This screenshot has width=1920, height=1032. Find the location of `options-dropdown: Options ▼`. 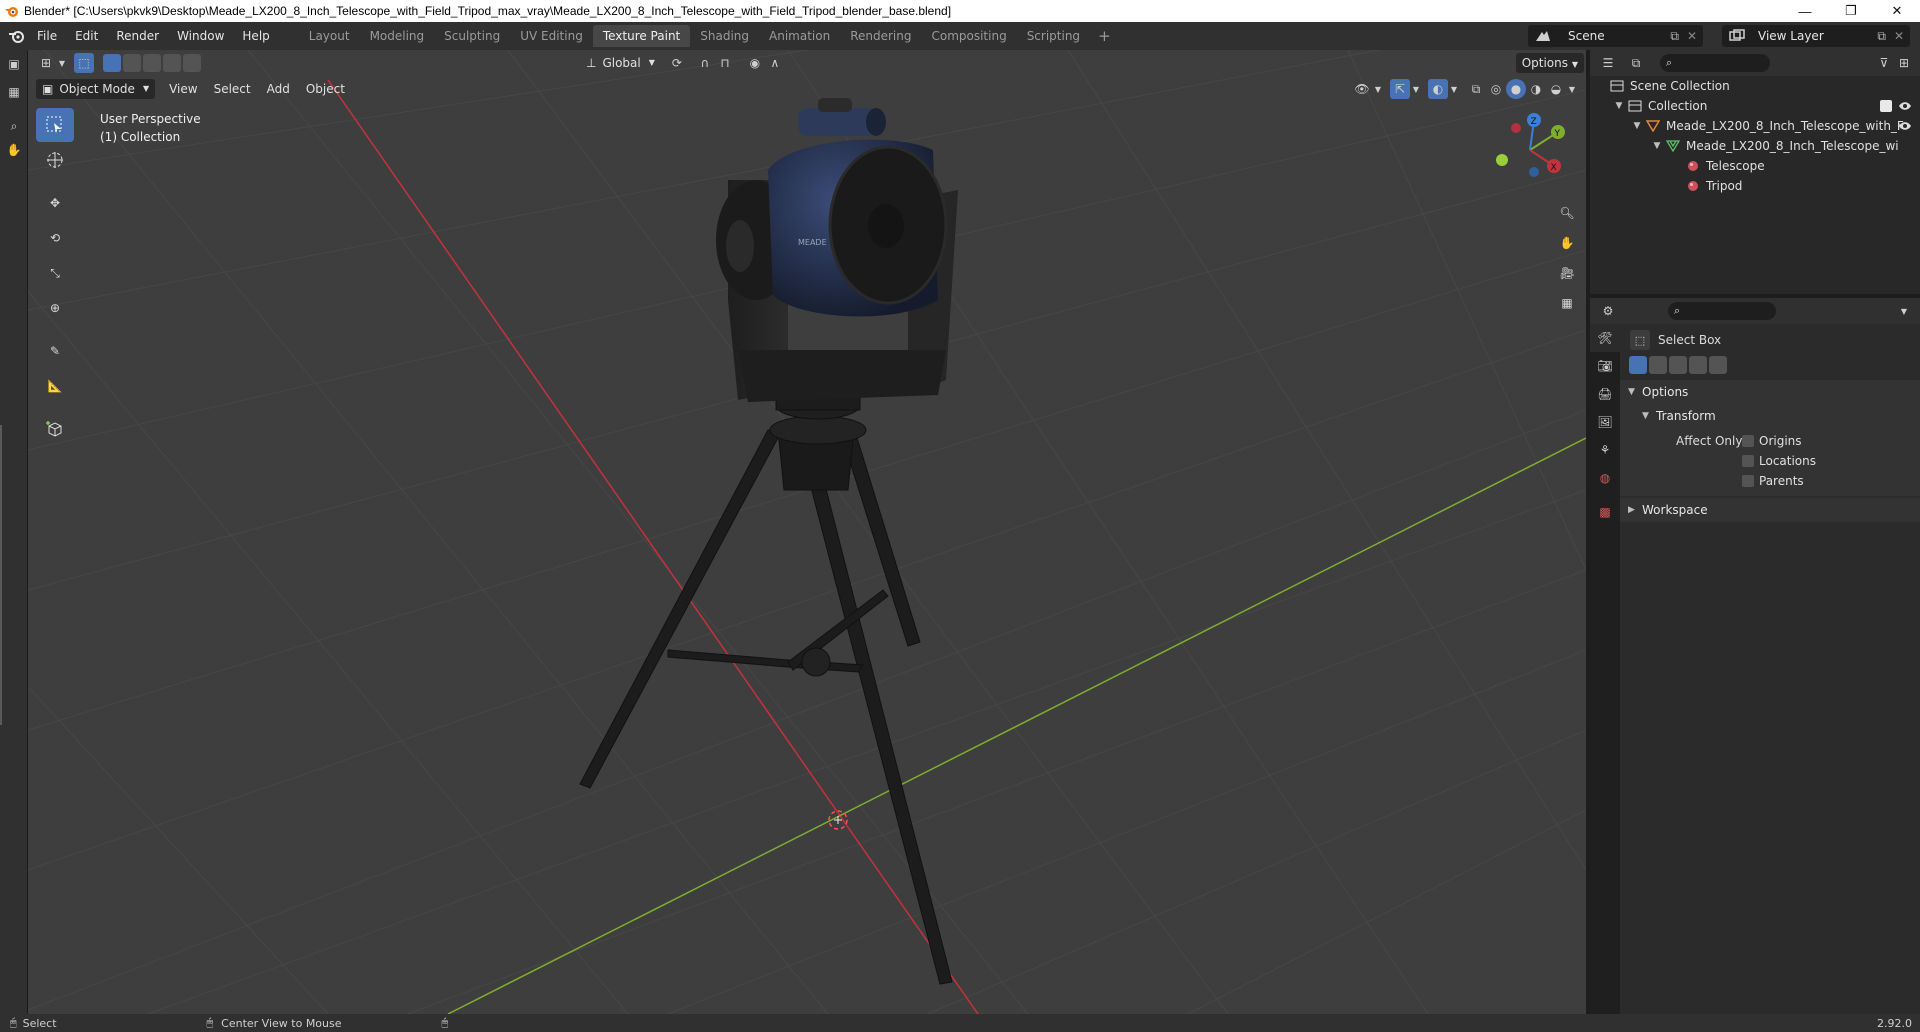

options-dropdown: Options ▼ is located at coordinates (1549, 63).